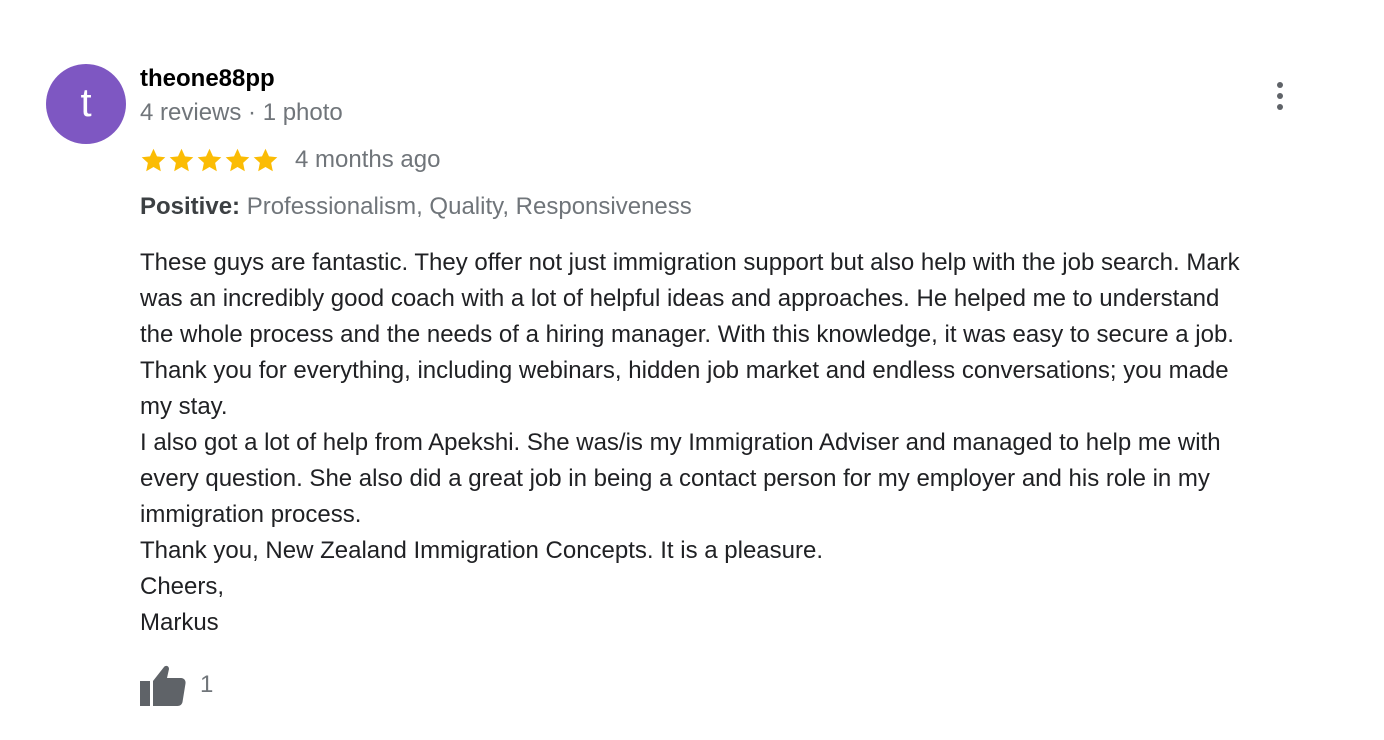  What do you see at coordinates (207, 684) in the screenshot?
I see `like-count: 1` at bounding box center [207, 684].